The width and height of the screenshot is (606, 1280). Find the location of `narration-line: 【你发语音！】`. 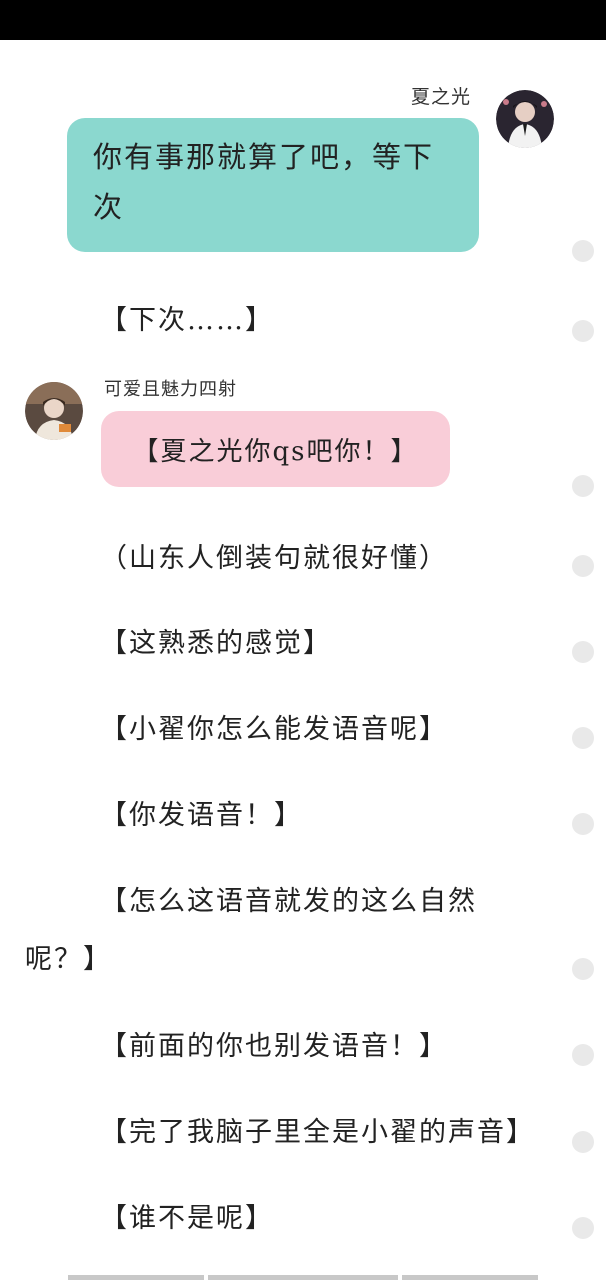

narration-line: 【你发语音！】 is located at coordinates (201, 815).